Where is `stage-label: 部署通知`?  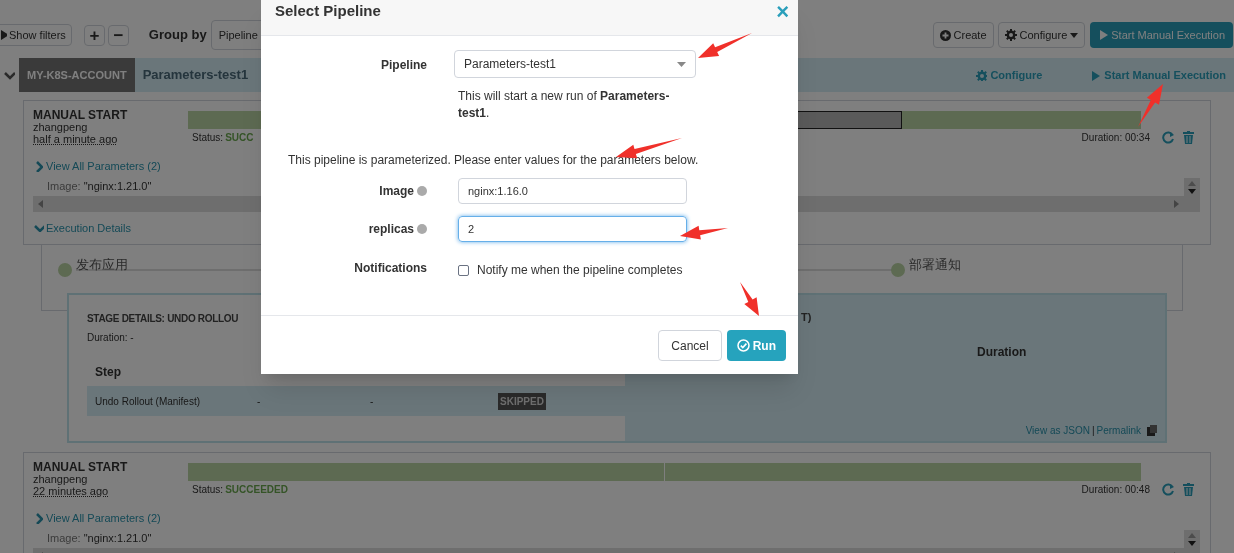 stage-label: 部署通知 is located at coordinates (935, 265).